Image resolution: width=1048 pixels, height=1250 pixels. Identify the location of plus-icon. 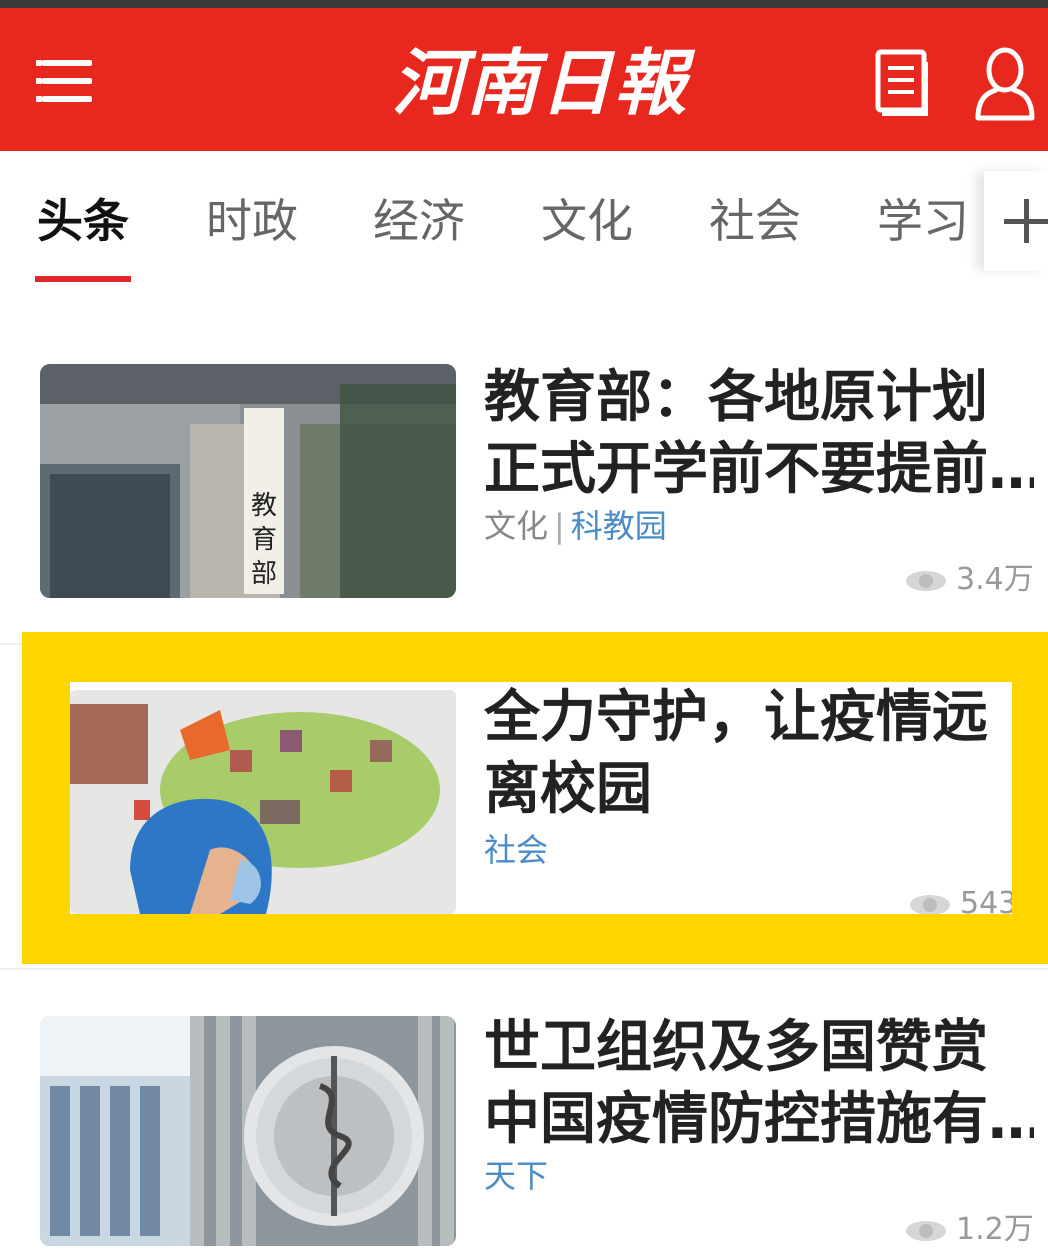
(1016, 221).